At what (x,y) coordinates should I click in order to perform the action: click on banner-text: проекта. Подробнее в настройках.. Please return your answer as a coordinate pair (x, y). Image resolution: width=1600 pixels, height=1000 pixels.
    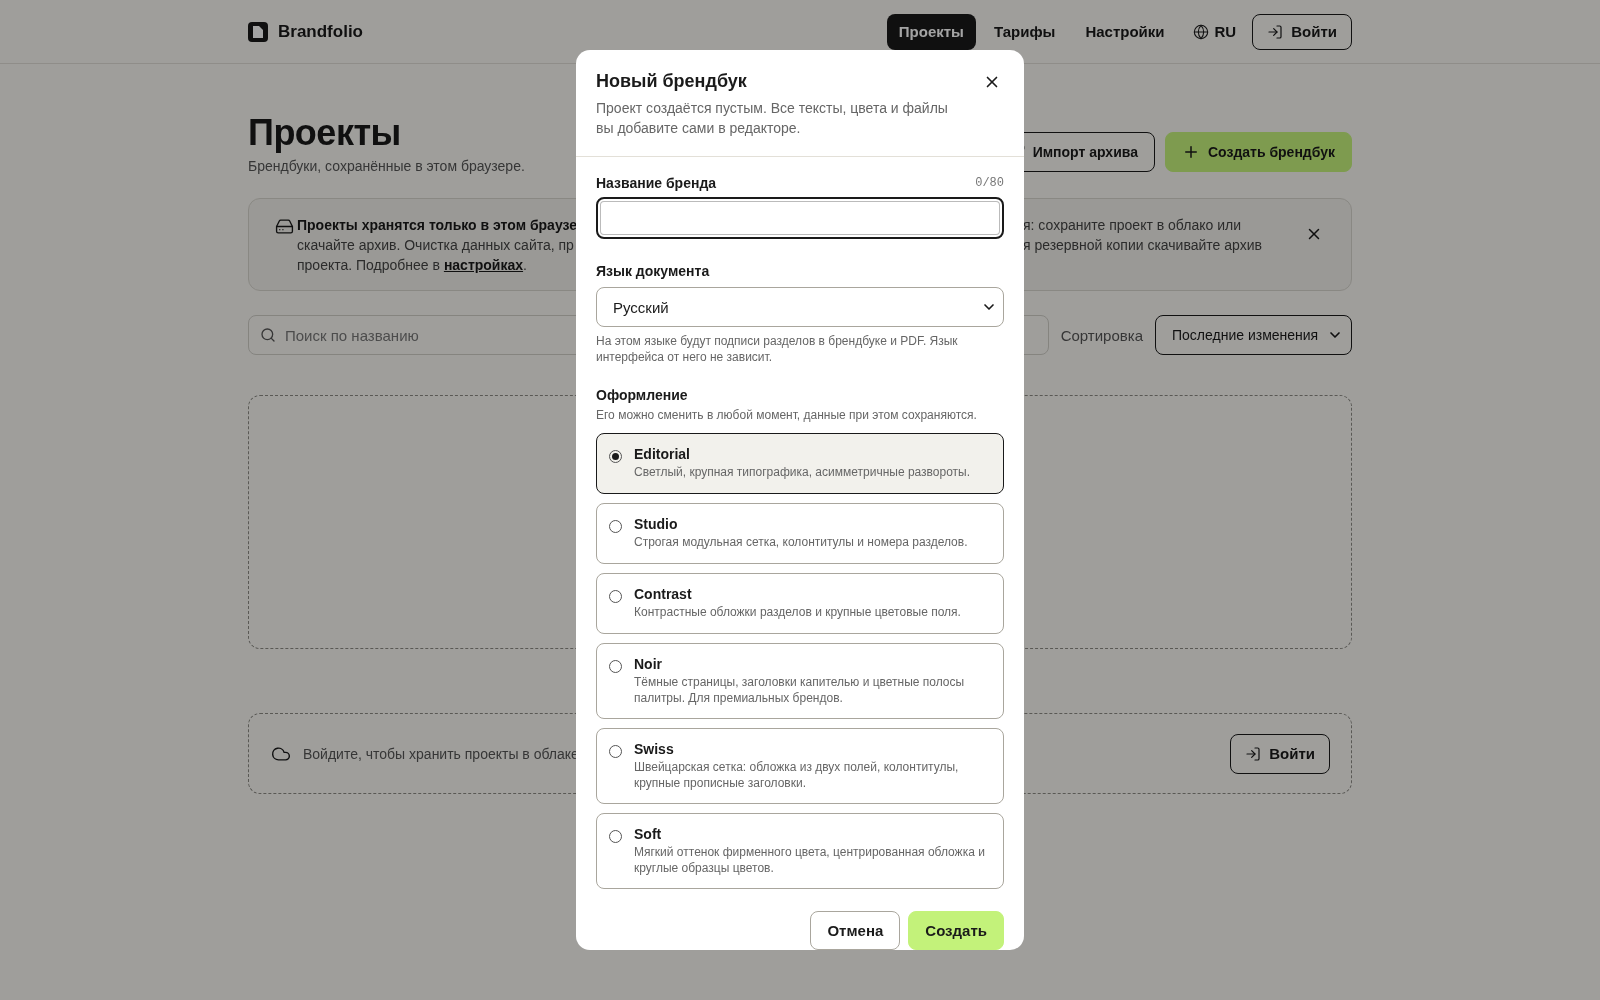
    Looking at the image, I should click on (412, 265).